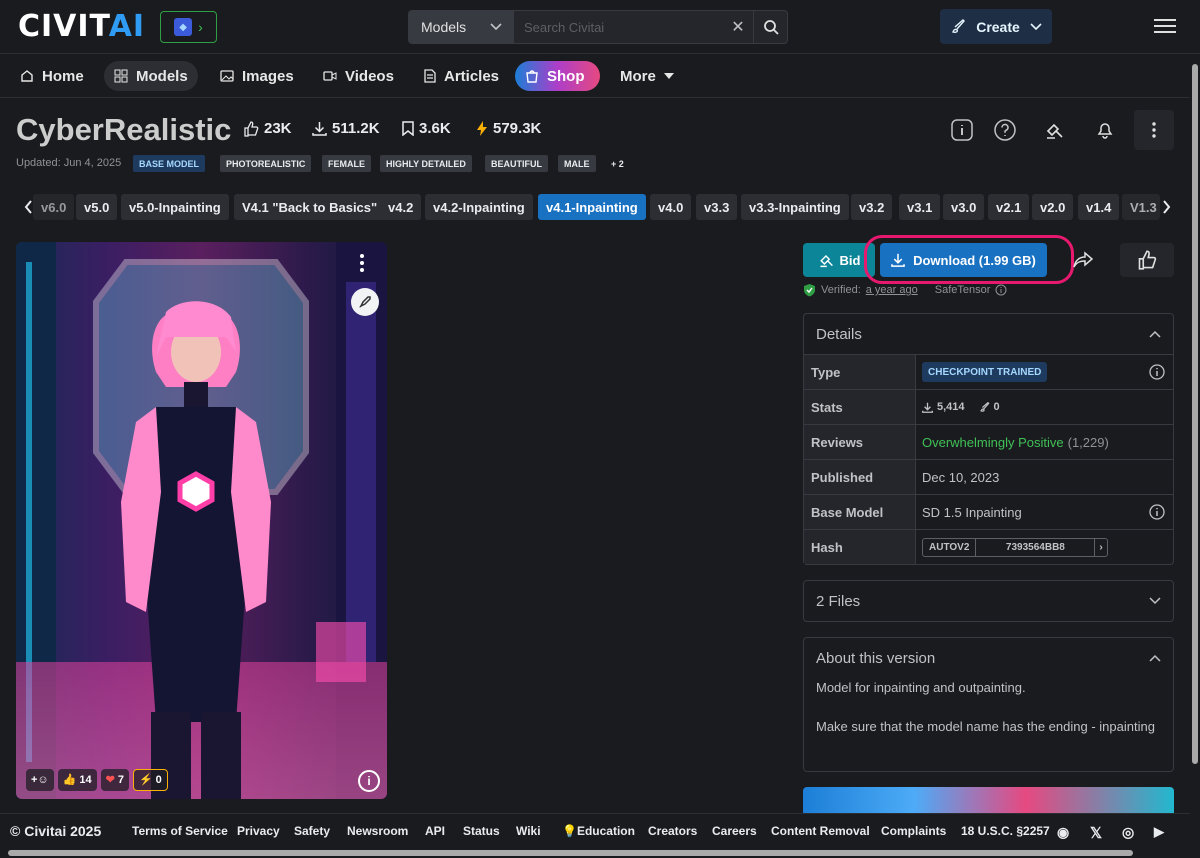 Image resolution: width=1200 pixels, height=858 pixels. What do you see at coordinates (362, 263) in the screenshot?
I see `image-menu-icon` at bounding box center [362, 263].